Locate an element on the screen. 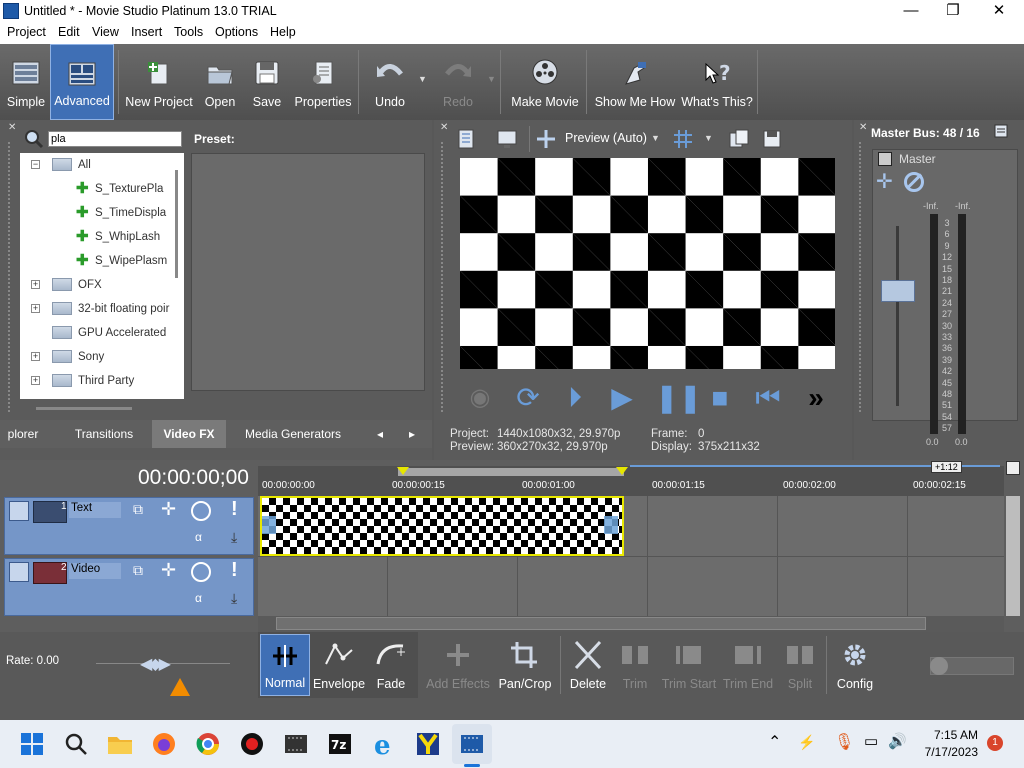  tab-video-fx: Video FX is located at coordinates (189, 434).